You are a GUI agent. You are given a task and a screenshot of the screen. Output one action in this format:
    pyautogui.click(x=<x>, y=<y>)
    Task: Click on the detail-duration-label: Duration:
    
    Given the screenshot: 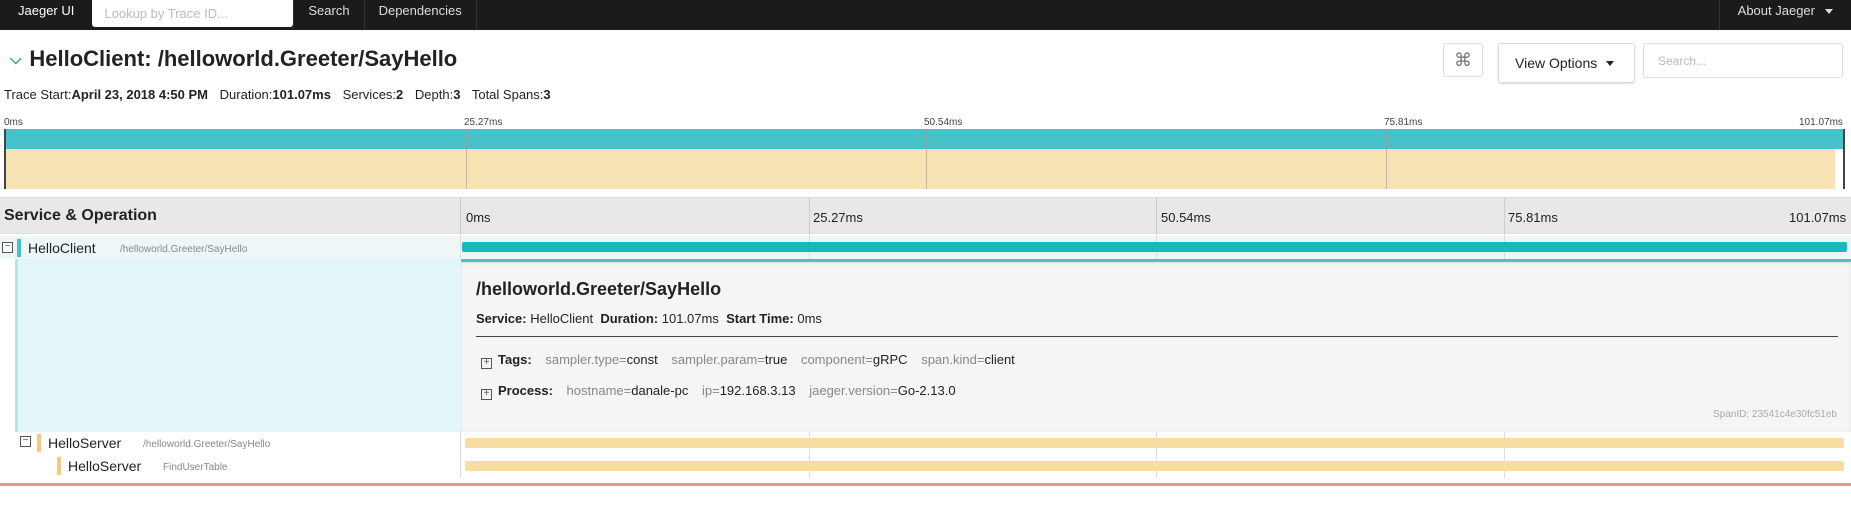 What is the action you would take?
    pyautogui.click(x=629, y=318)
    